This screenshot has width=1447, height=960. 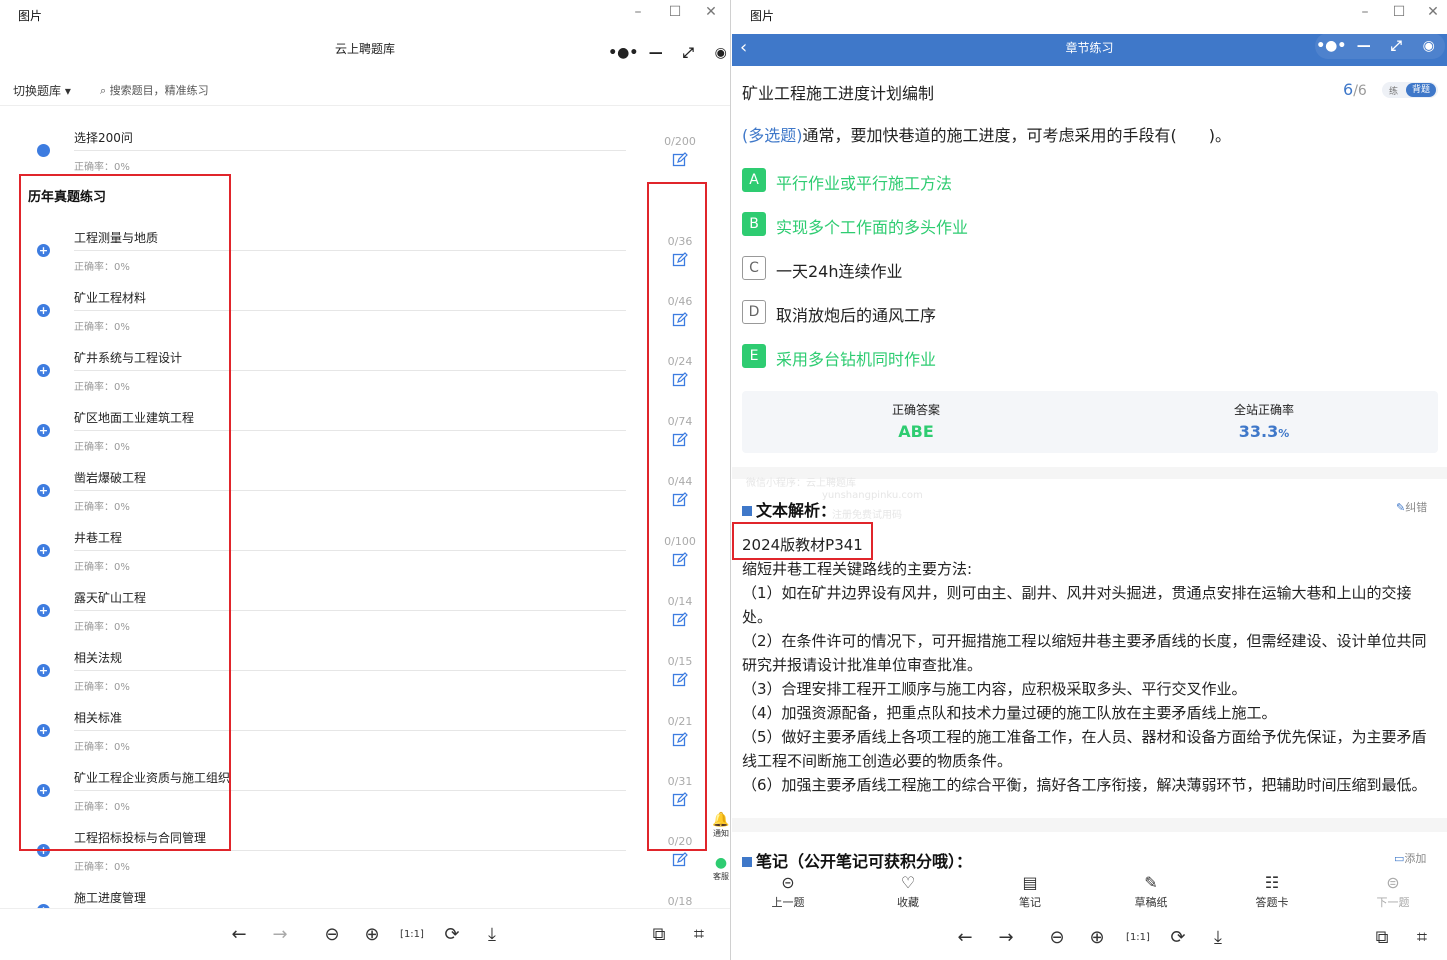 I want to click on option-letter: C, so click(x=754, y=268).